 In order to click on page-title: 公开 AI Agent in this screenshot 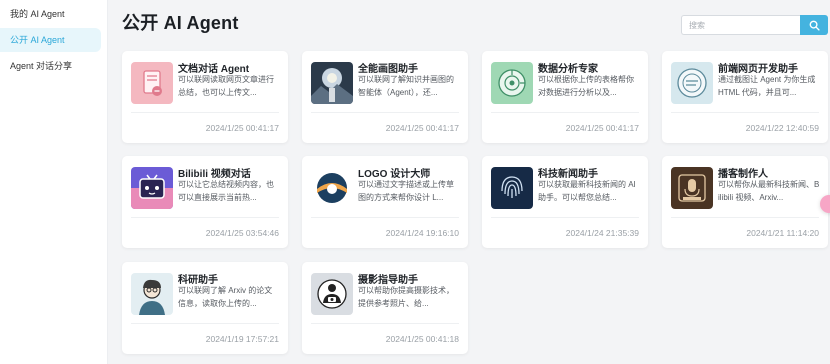, I will do `click(180, 23)`.